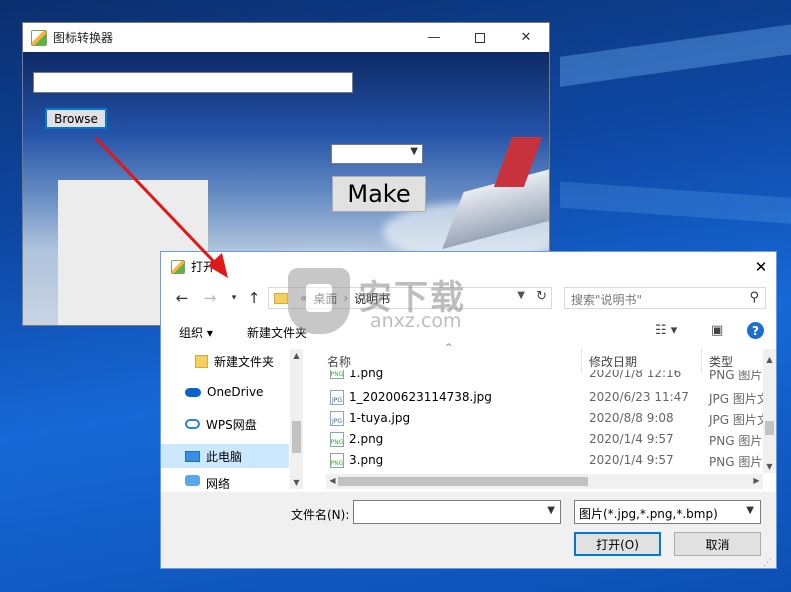 The width and height of the screenshot is (791, 592). Describe the element at coordinates (193, 392) in the screenshot. I see `onedrive-icon` at that location.